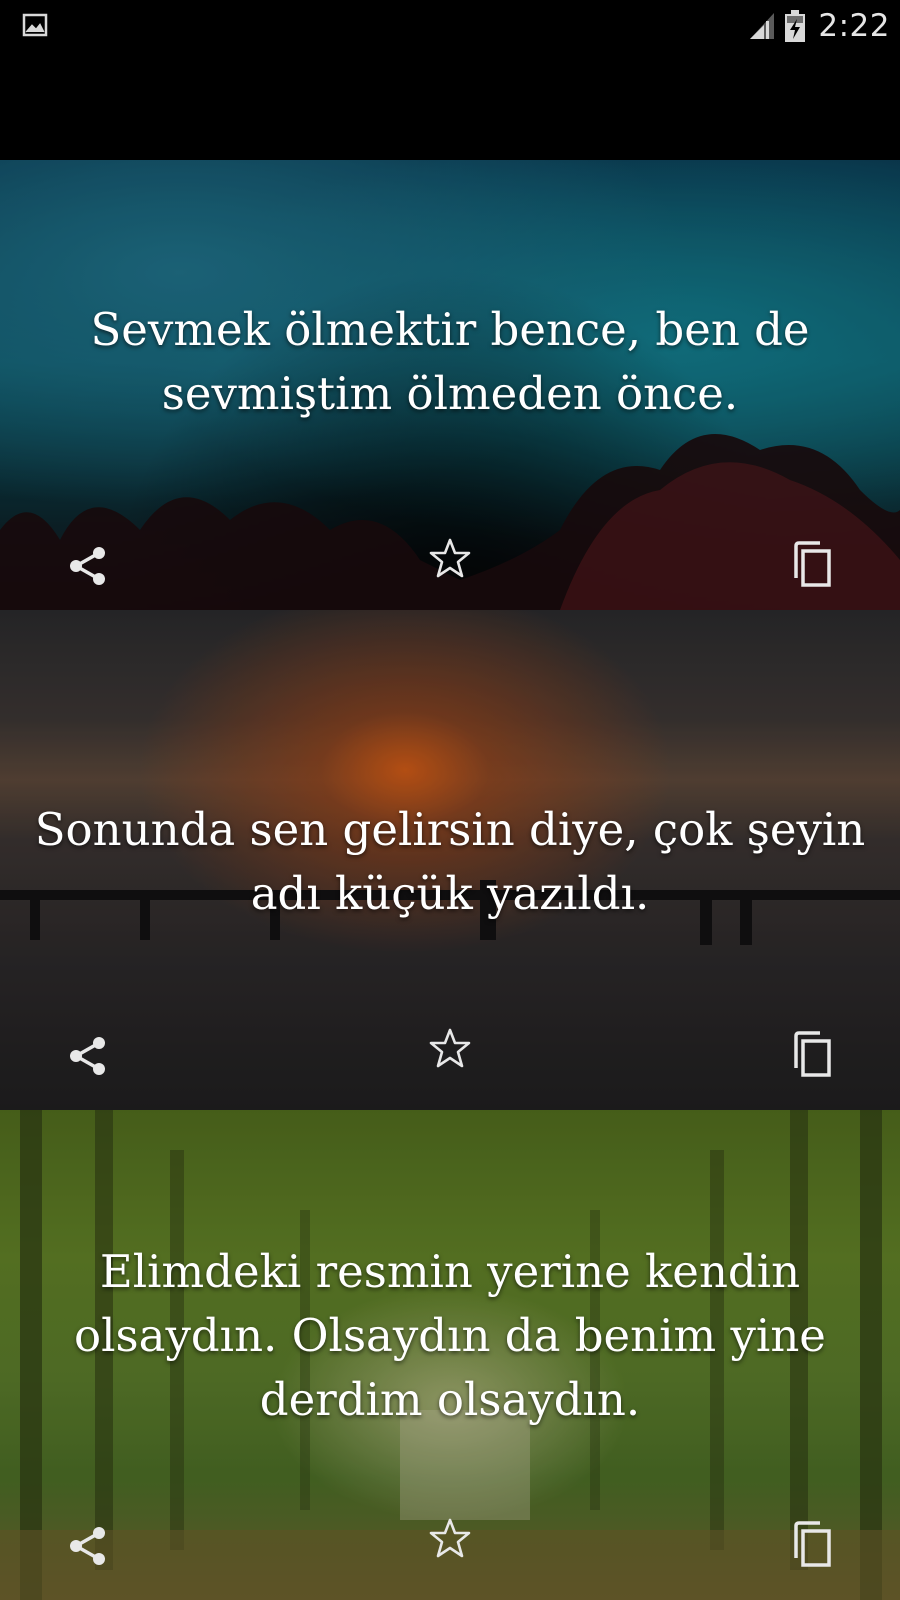  I want to click on signal-icon, so click(762, 26).